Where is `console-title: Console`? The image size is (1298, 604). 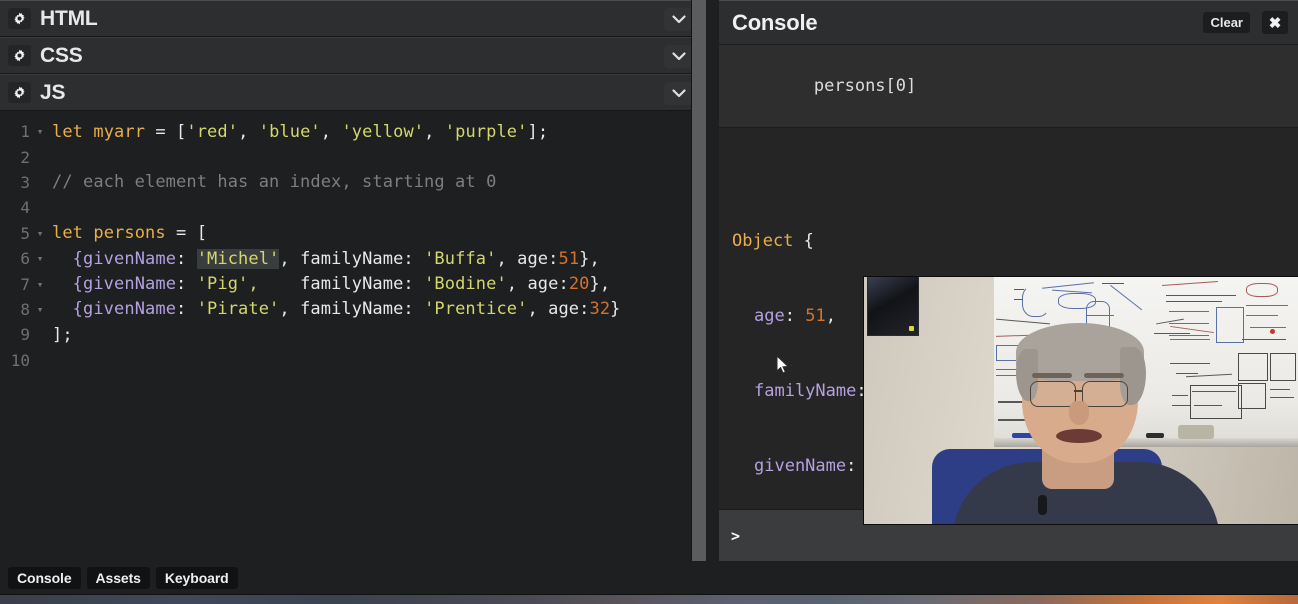 console-title: Console is located at coordinates (775, 22).